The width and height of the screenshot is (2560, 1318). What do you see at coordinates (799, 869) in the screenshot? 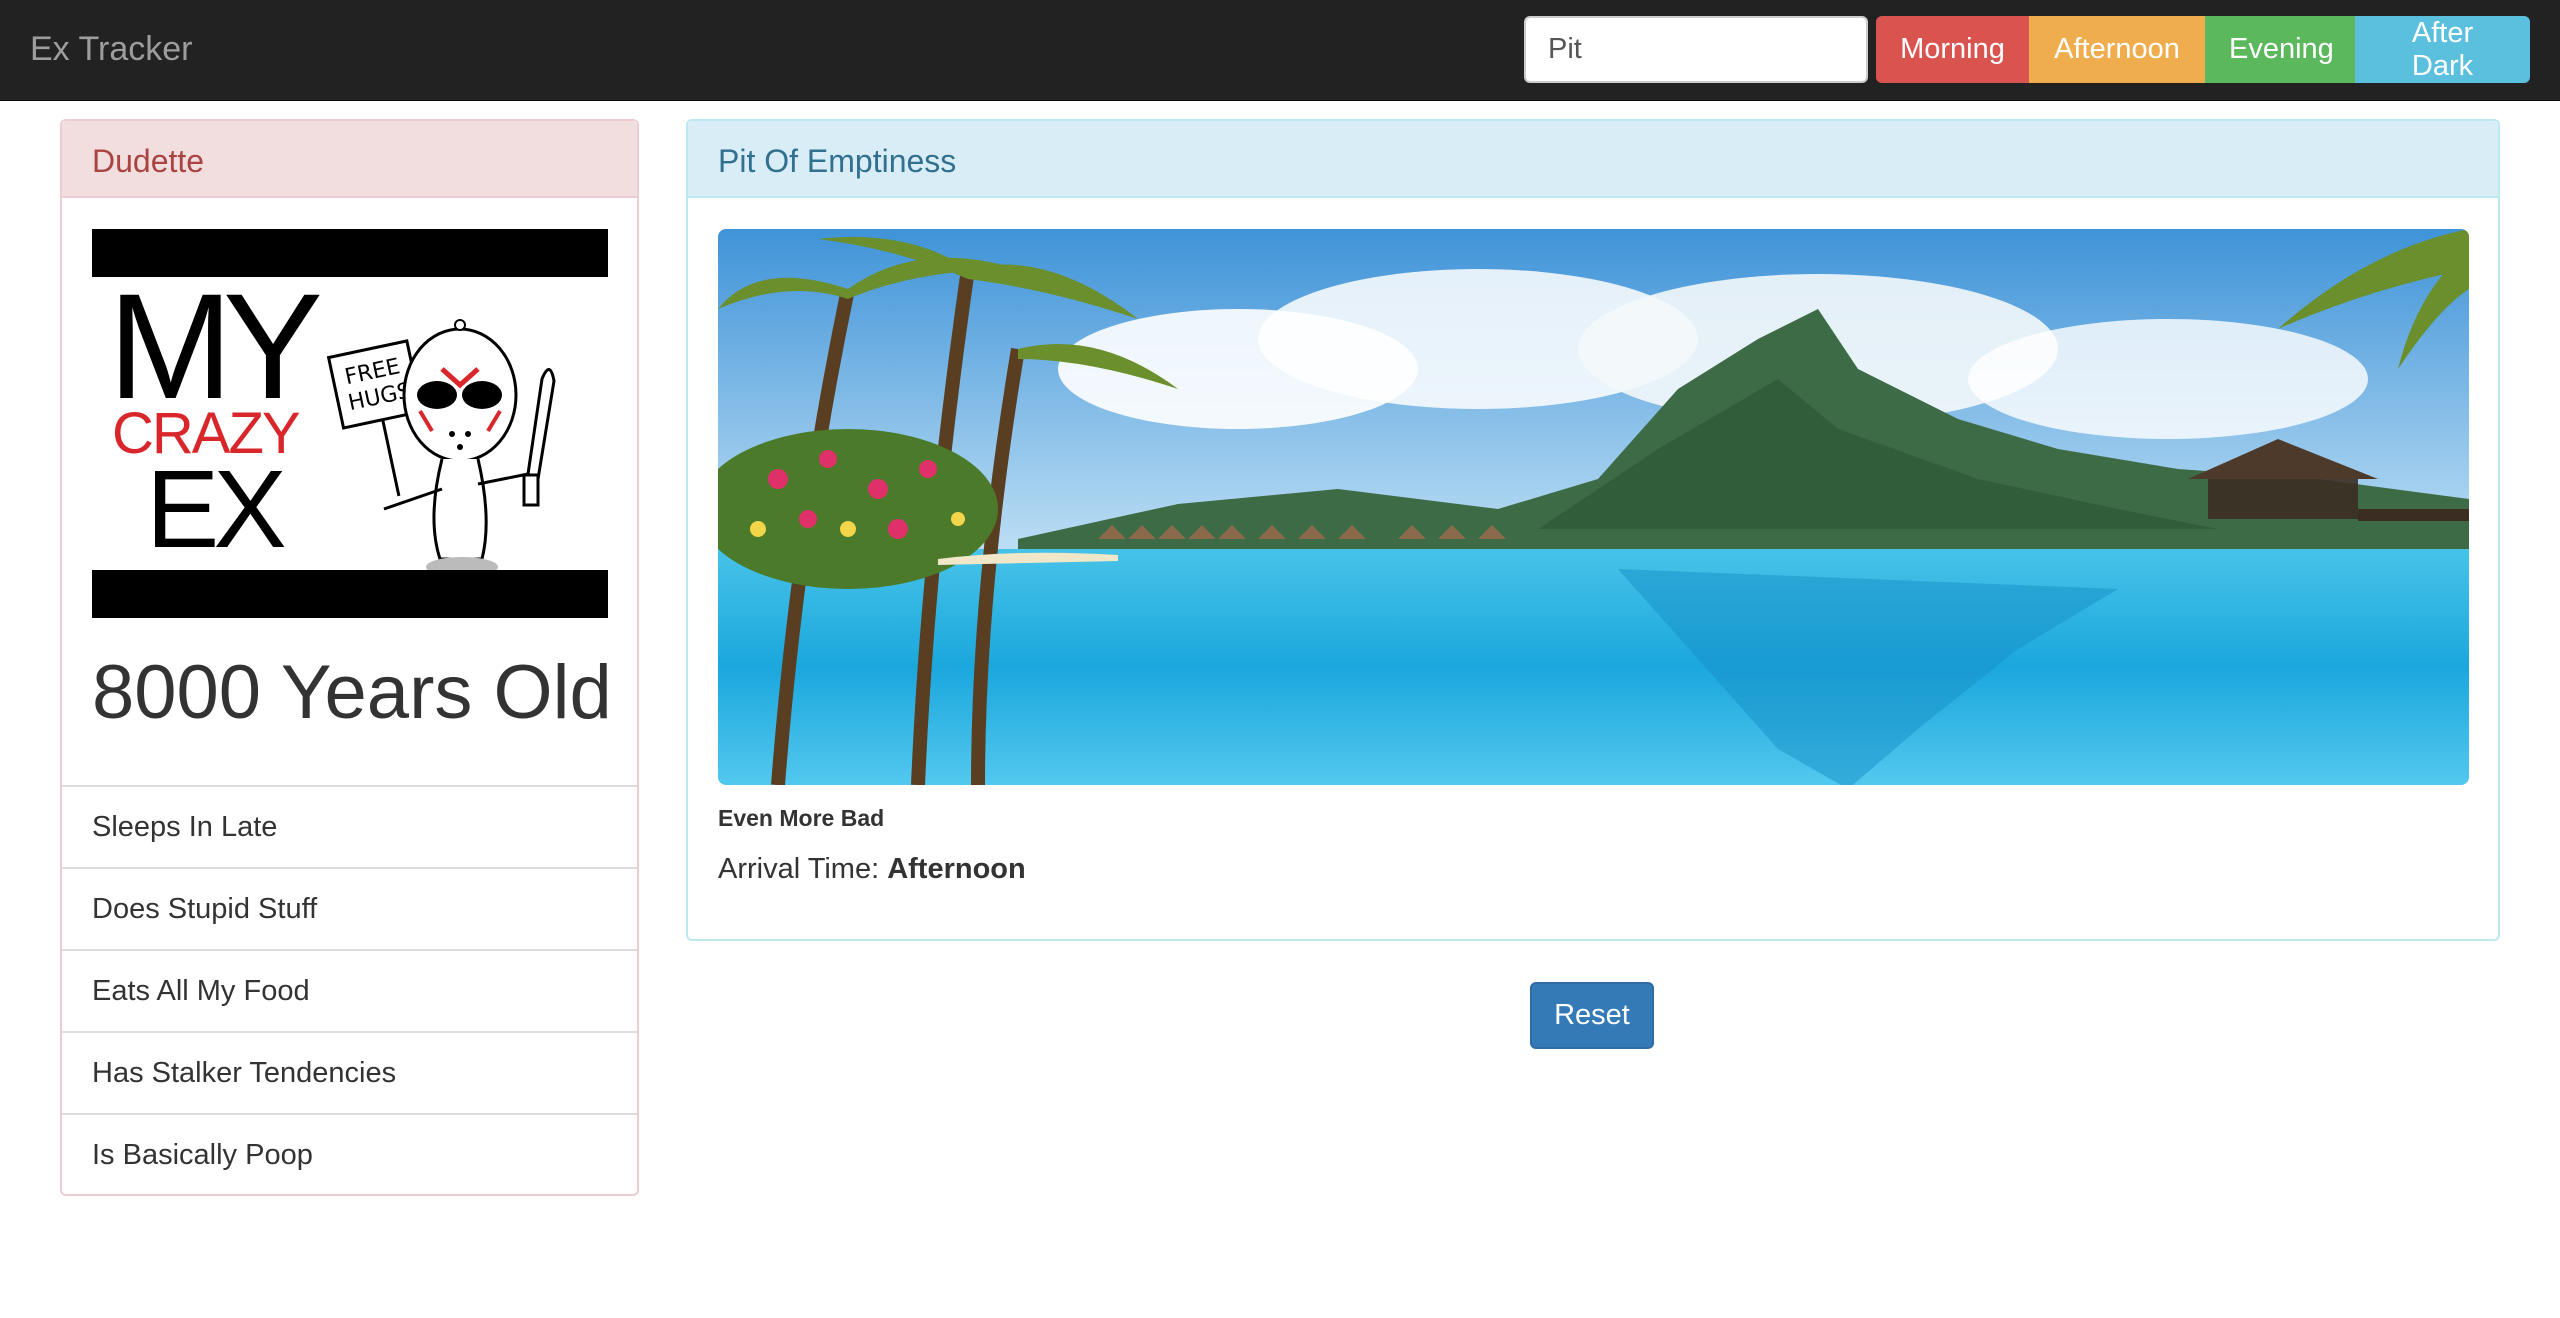
I see `arrival-label: Arrival Time:` at bounding box center [799, 869].